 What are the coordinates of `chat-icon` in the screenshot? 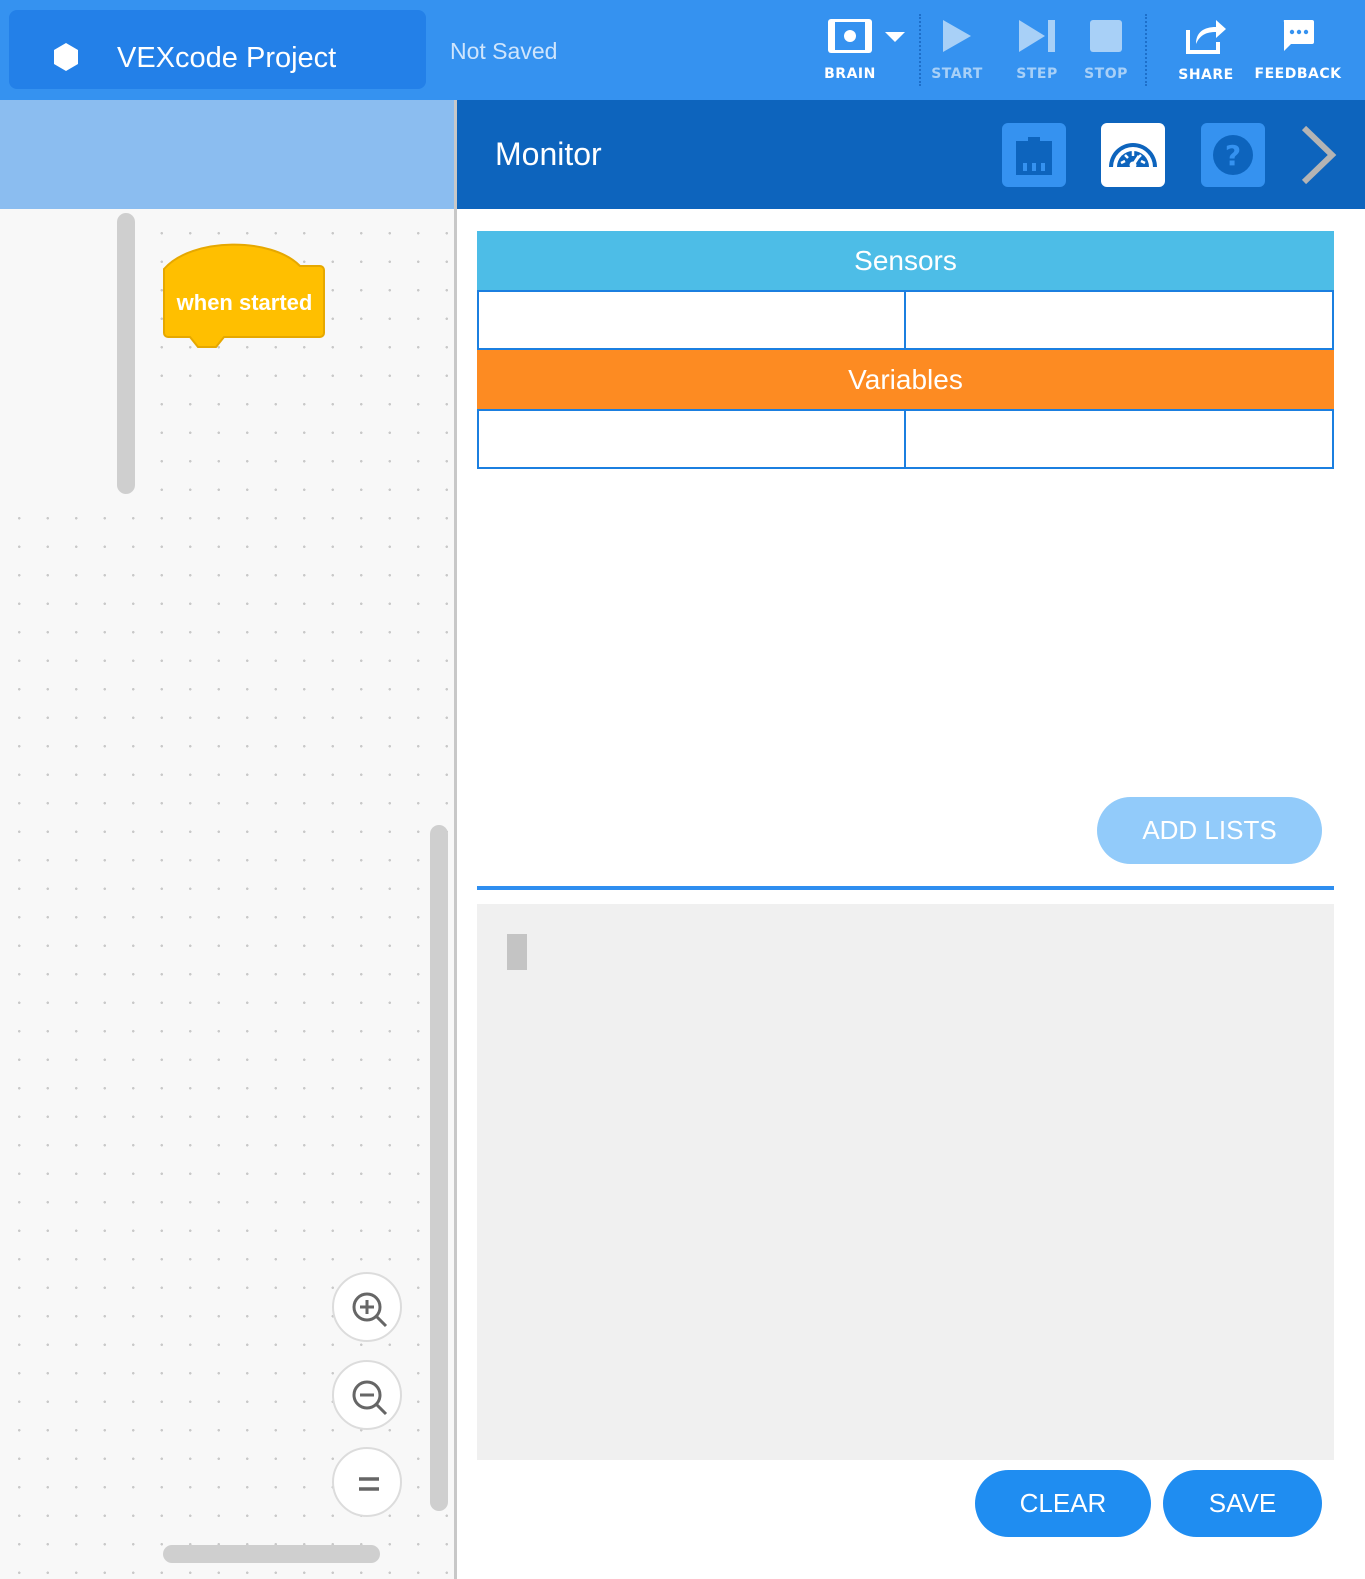 It's located at (1298, 35).